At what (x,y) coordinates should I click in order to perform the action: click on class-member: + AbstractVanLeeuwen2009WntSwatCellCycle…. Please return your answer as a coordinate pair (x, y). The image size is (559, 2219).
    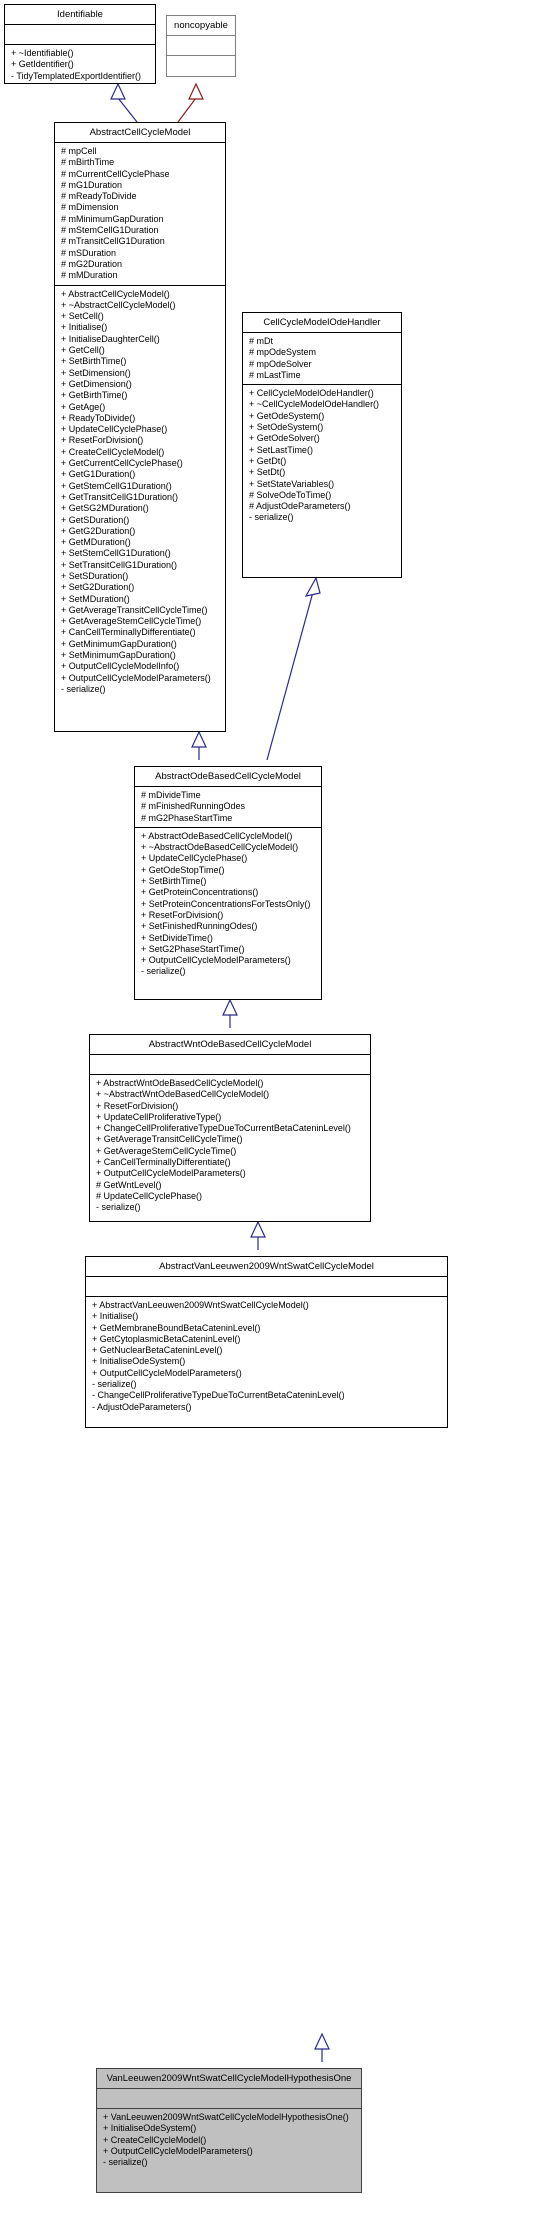
    Looking at the image, I should click on (200, 1305).